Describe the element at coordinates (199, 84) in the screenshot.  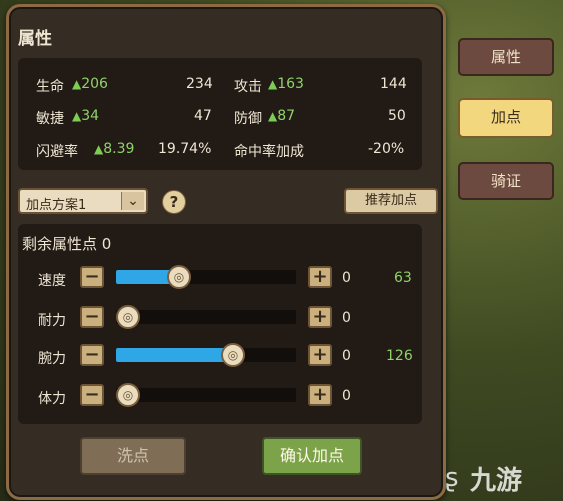
I see `stat-value: 234` at that location.